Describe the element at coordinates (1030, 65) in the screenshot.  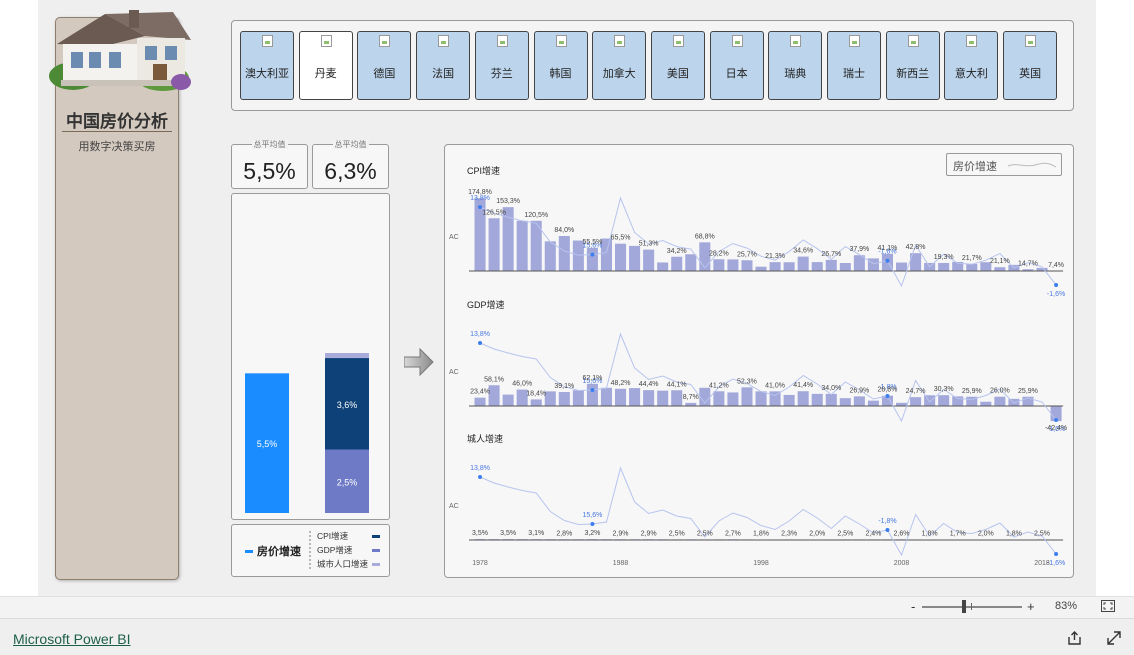
I see `country-button: 英国` at that location.